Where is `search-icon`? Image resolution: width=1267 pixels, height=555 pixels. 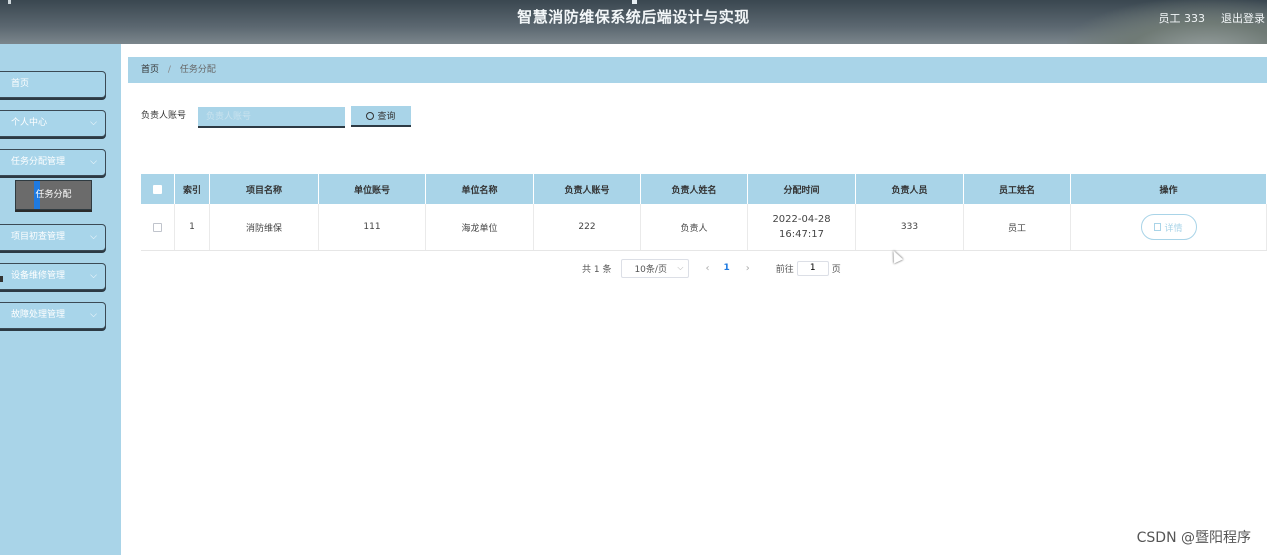
search-icon is located at coordinates (370, 116).